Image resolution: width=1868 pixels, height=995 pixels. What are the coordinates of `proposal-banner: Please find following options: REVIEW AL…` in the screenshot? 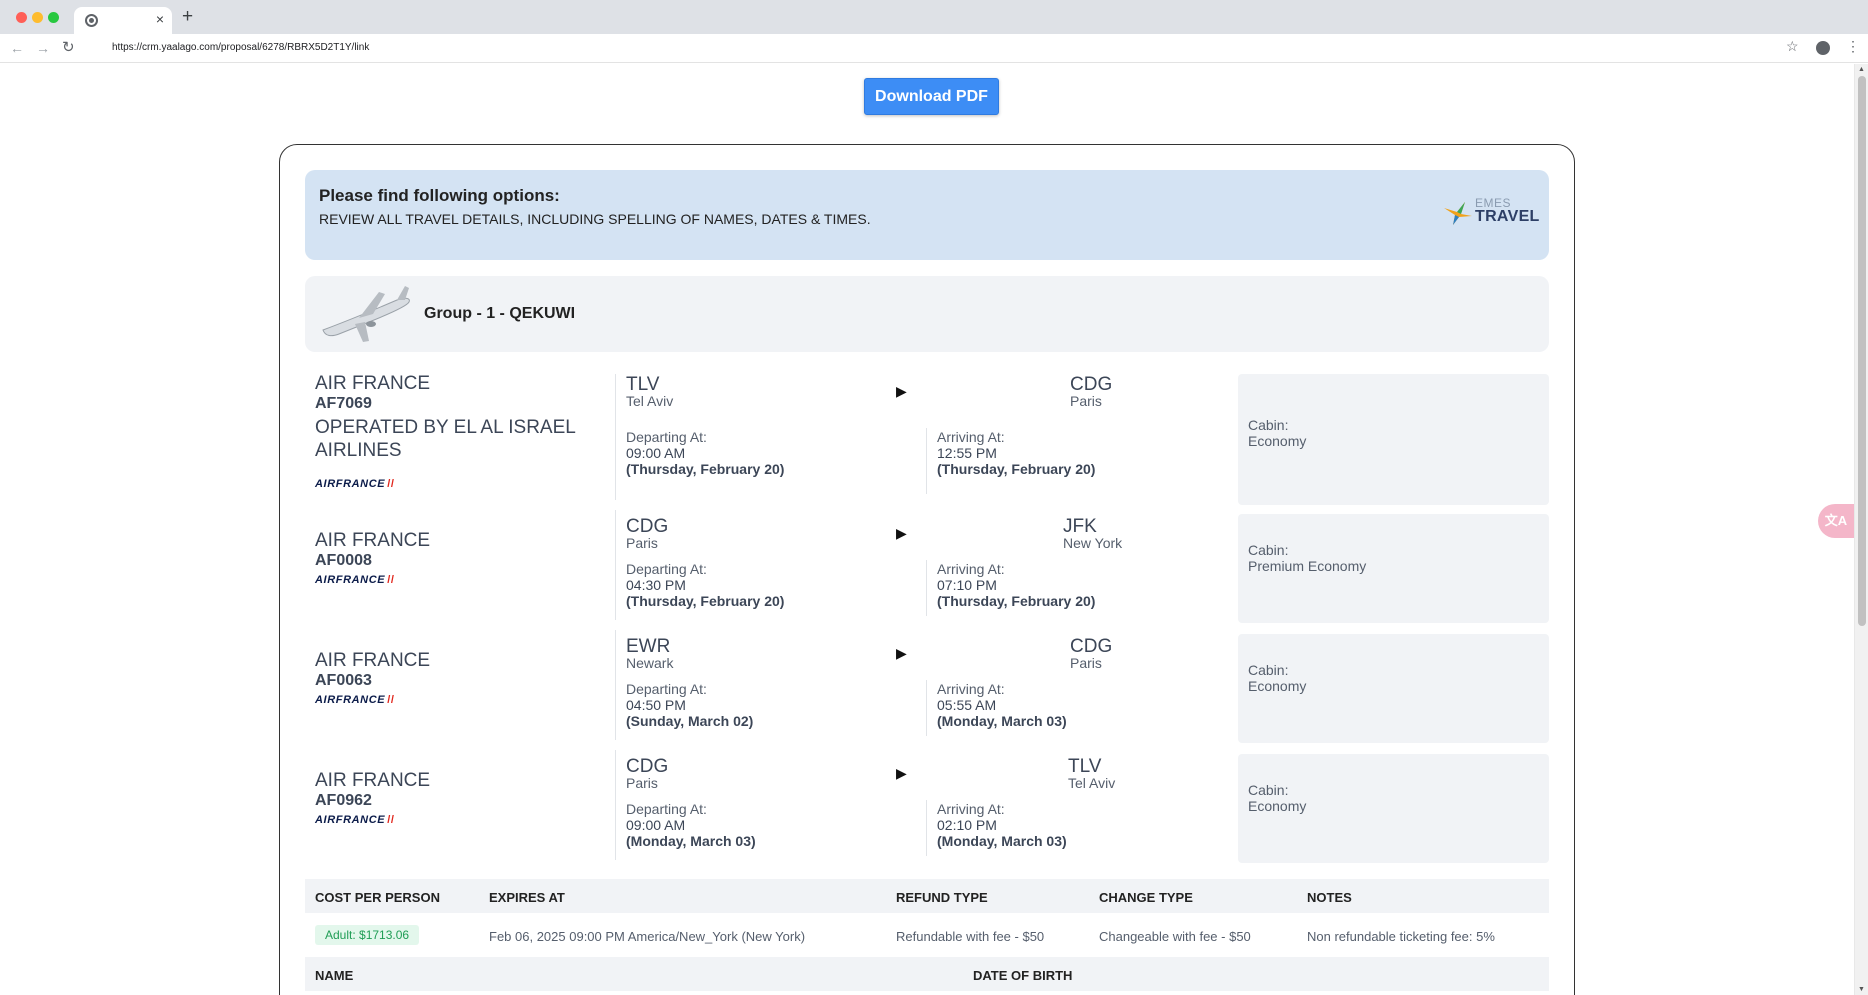 It's located at (927, 215).